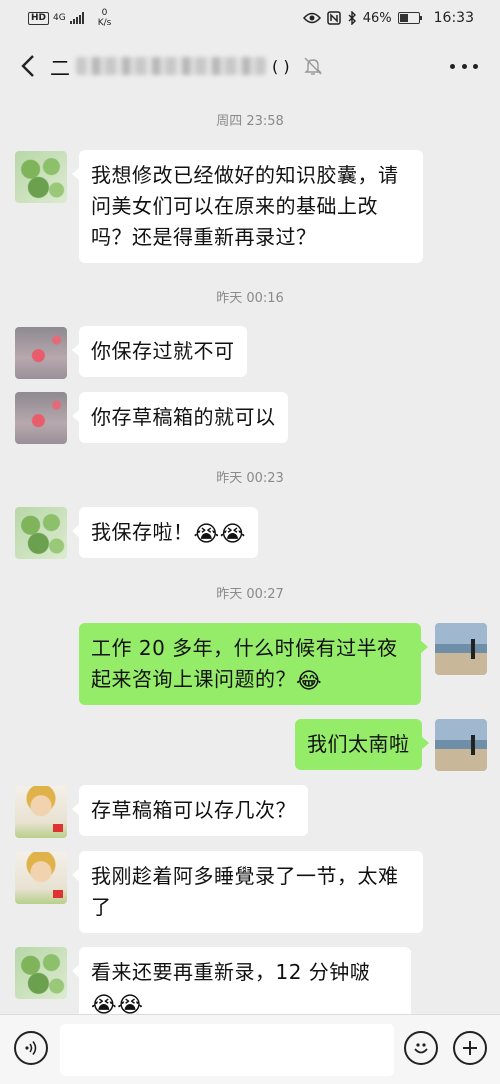  Describe the element at coordinates (333, 18) in the screenshot. I see `nfc-icon` at that location.